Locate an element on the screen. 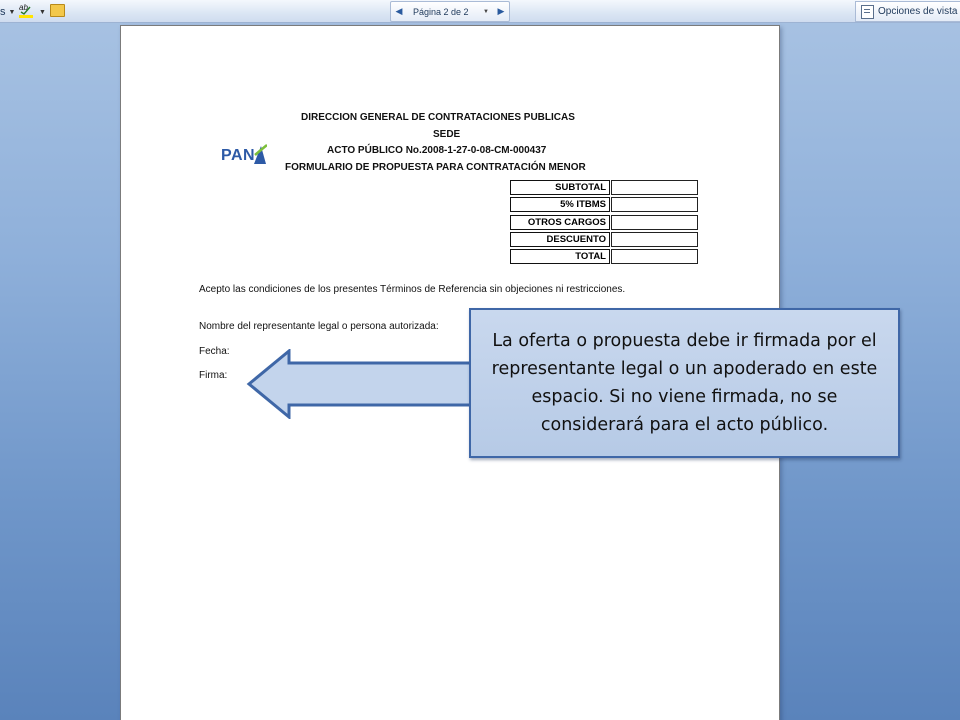 The width and height of the screenshot is (960, 720). triangle-left-icon: ◀ is located at coordinates (399, 11).